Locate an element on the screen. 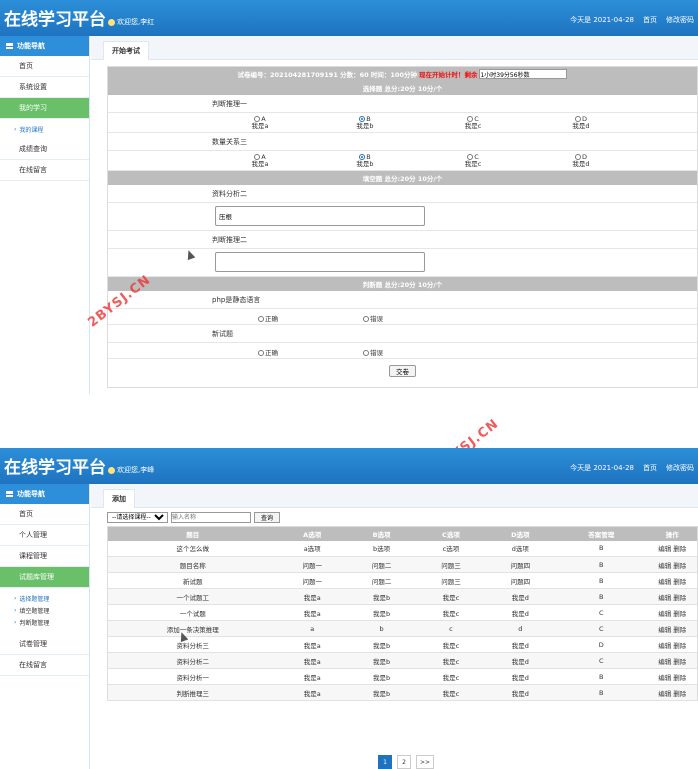  pagination: 1 2 >> is located at coordinates (406, 762).